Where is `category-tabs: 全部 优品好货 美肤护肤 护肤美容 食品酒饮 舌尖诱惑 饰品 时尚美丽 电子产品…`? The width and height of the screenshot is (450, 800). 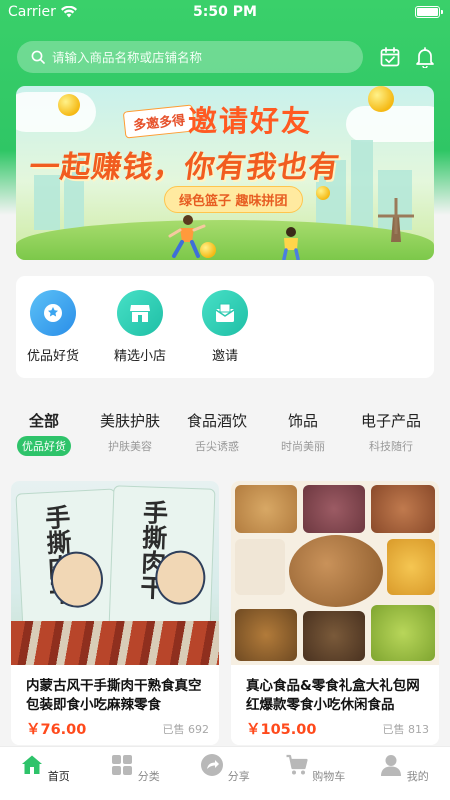
category-tabs: 全部 优品好货 美肤护肤 护肤美容 食品酒饮 舌尖诱惑 饰品 时尚美丽 电子产品… is located at coordinates (225, 438).